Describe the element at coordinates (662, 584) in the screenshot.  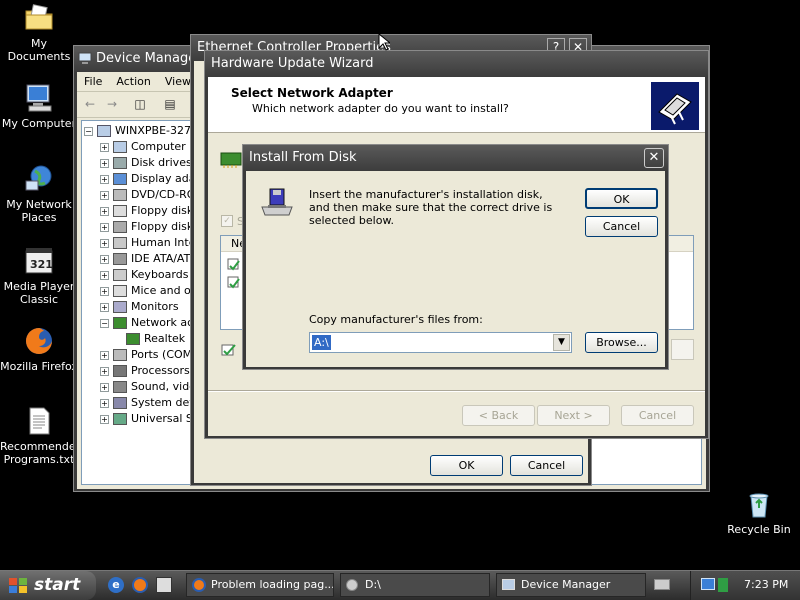
I see `keyboard-icon` at that location.